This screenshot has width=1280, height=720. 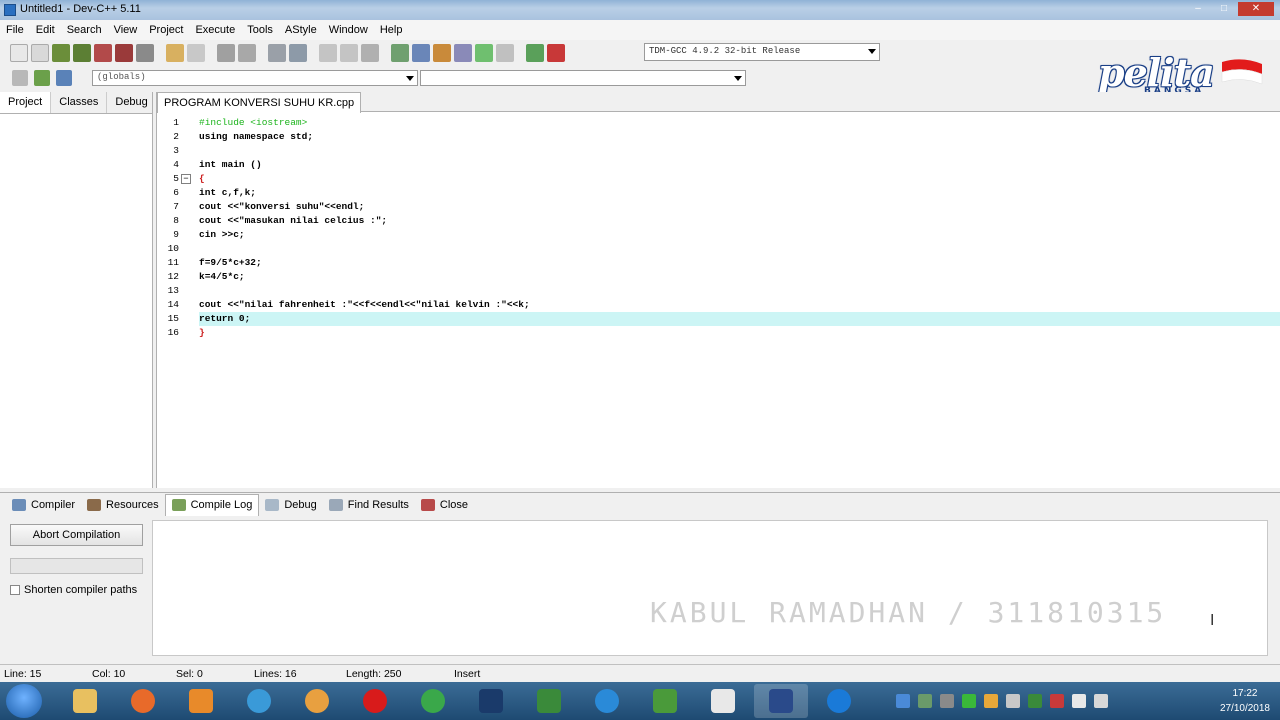 What do you see at coordinates (726, 165) in the screenshot?
I see `code-line: 4 int main ()` at bounding box center [726, 165].